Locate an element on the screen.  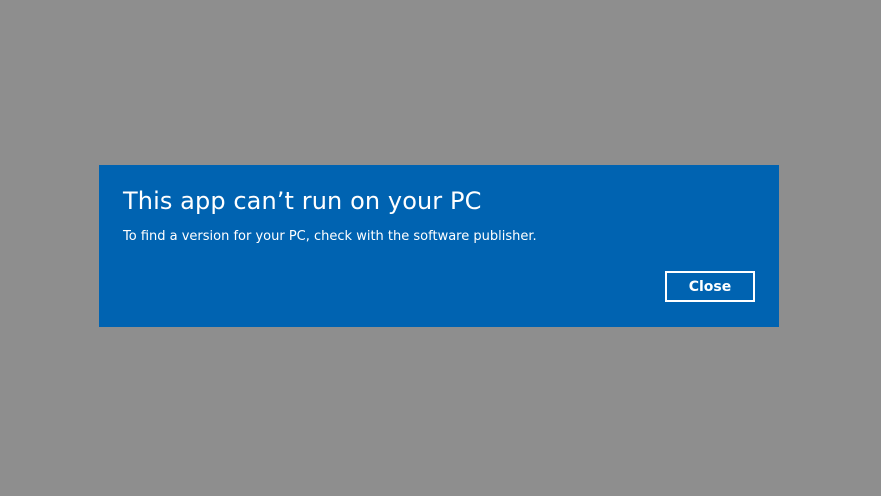
dialog-title: This app can’t run on your PC is located at coordinates (302, 201).